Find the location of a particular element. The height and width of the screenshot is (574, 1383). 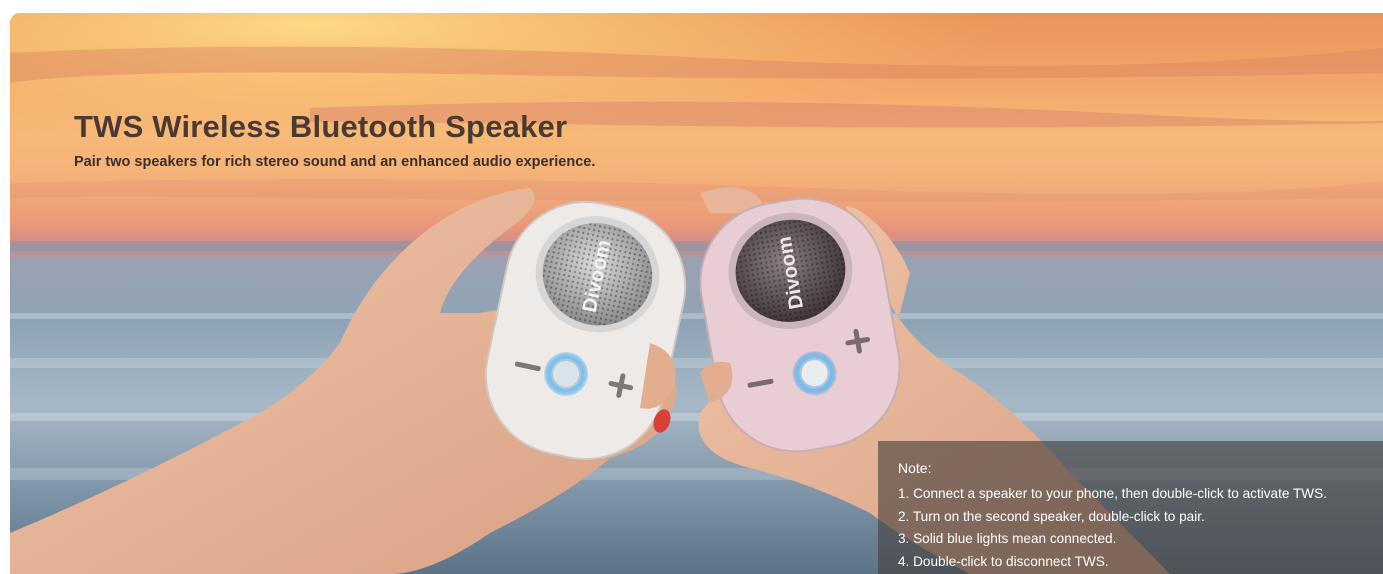

note-item: 3. Solid blue lights mean connected. is located at coordinates (1007, 539).